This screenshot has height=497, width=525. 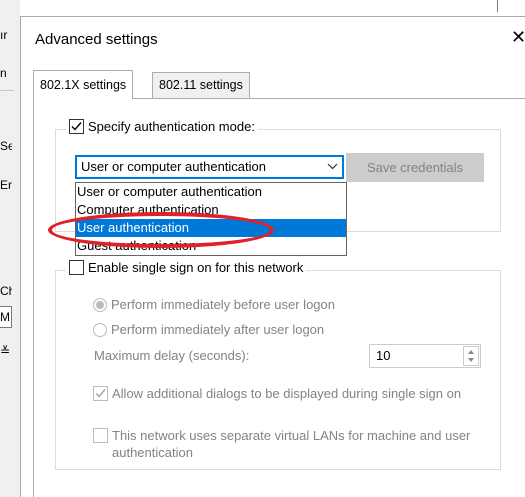 I want to click on max-delay-label: Maximum delay (seconds):, so click(x=172, y=355).